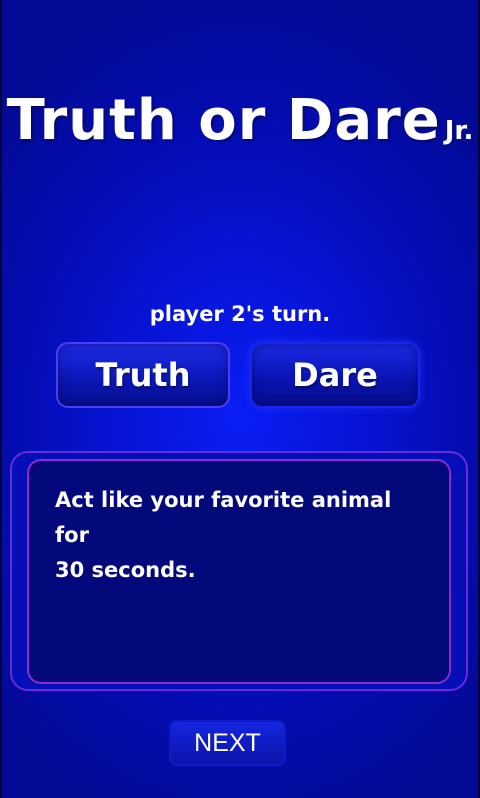 This screenshot has width=480, height=798. I want to click on app-title-main: Truth or Dare, so click(223, 120).